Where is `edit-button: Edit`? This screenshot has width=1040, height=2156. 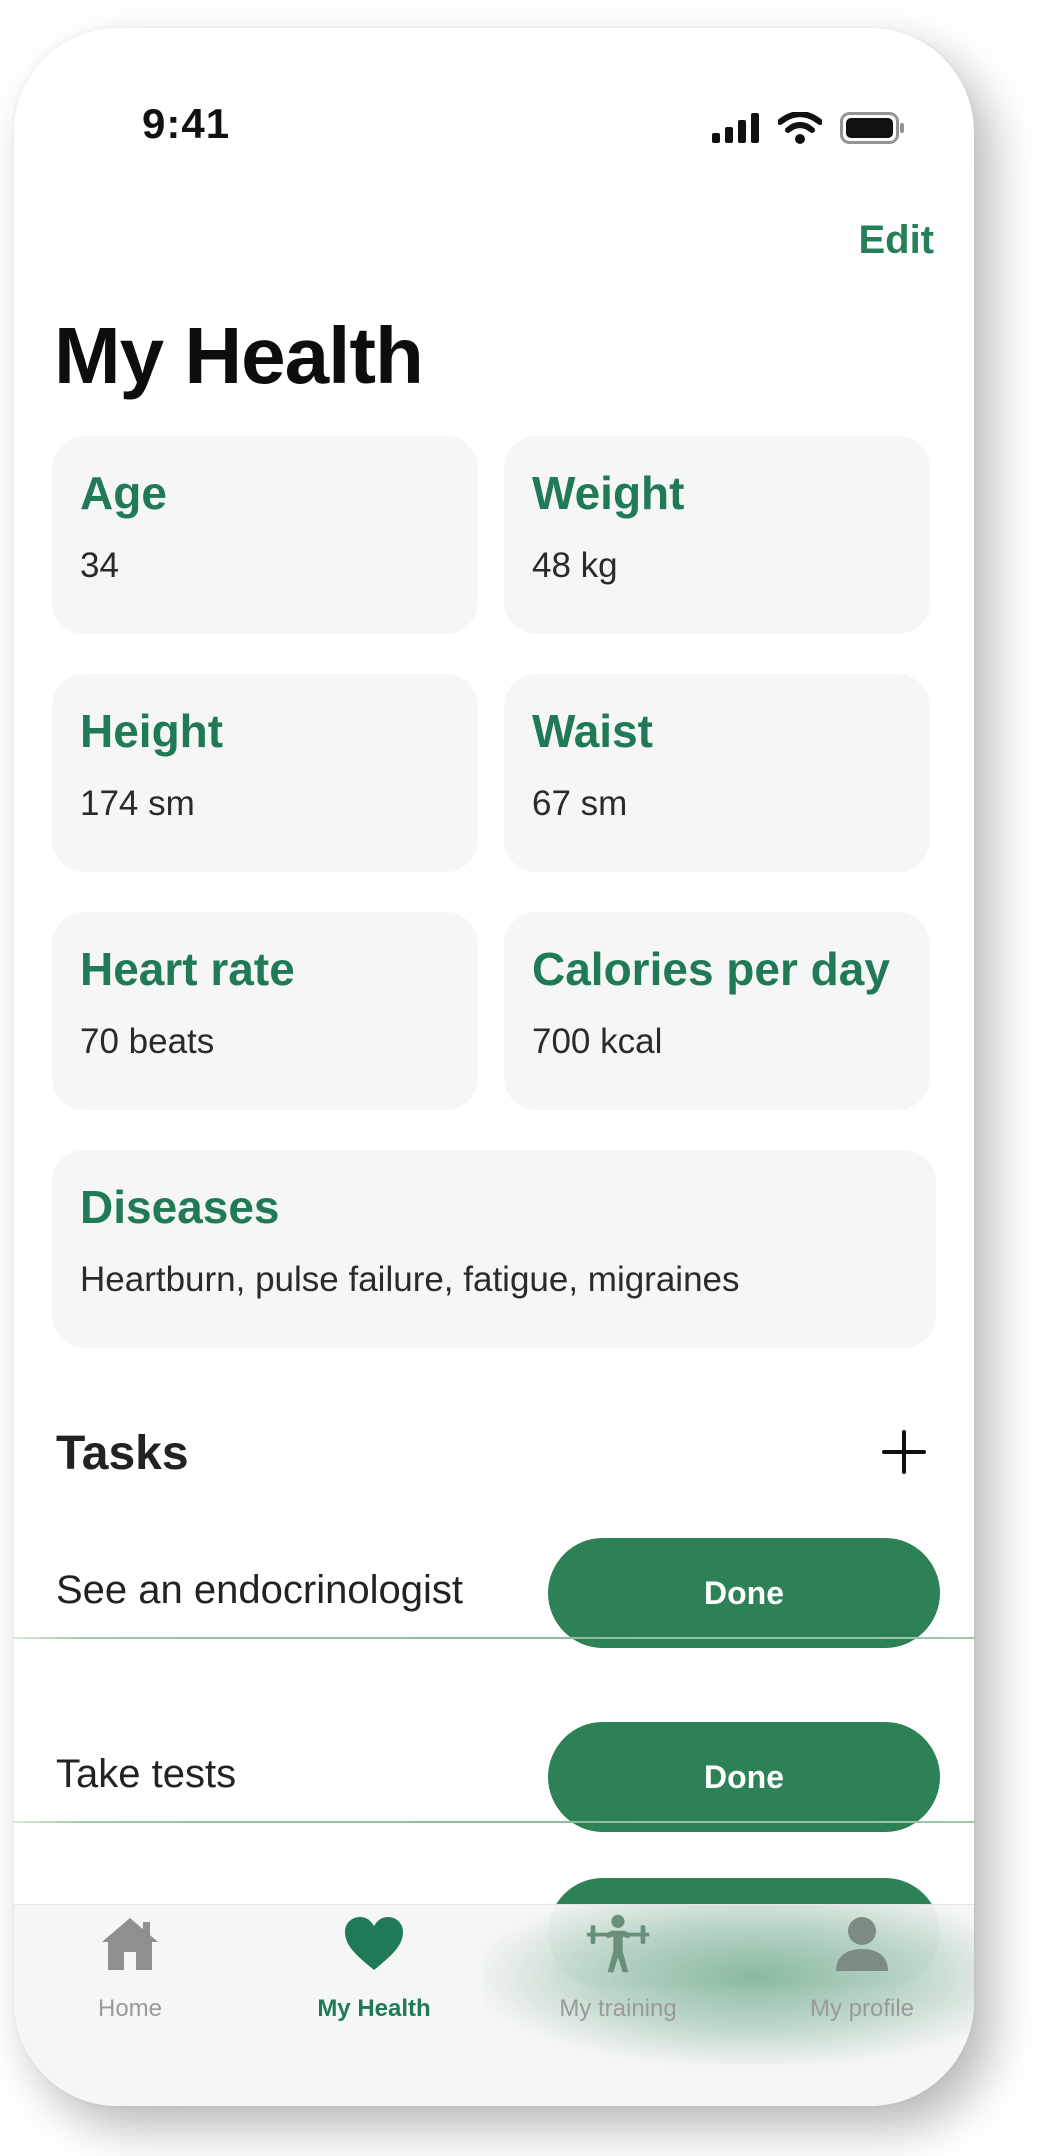
edit-button: Edit is located at coordinates (896, 240).